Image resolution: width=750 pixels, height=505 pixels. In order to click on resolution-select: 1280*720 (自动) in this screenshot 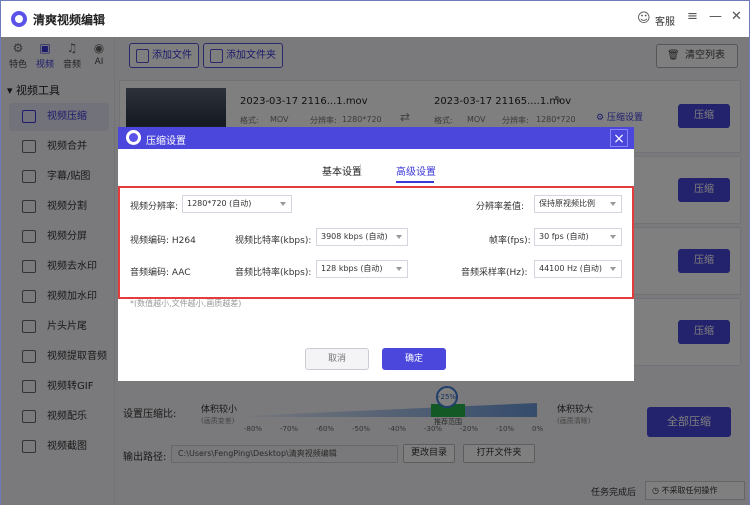, I will do `click(237, 204)`.